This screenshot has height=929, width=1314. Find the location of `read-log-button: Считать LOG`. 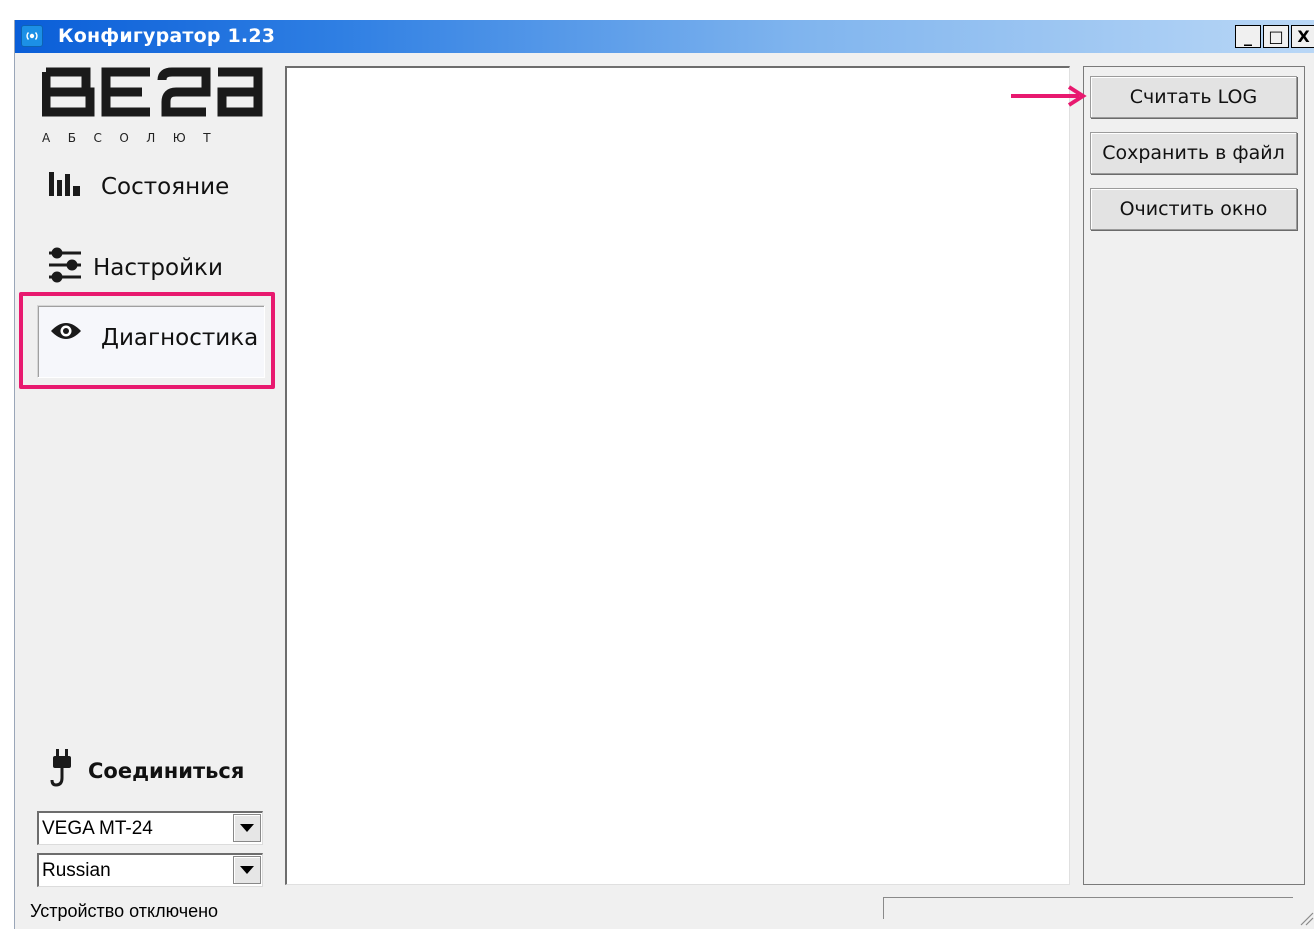

read-log-button: Считать LOG is located at coordinates (1193, 97).